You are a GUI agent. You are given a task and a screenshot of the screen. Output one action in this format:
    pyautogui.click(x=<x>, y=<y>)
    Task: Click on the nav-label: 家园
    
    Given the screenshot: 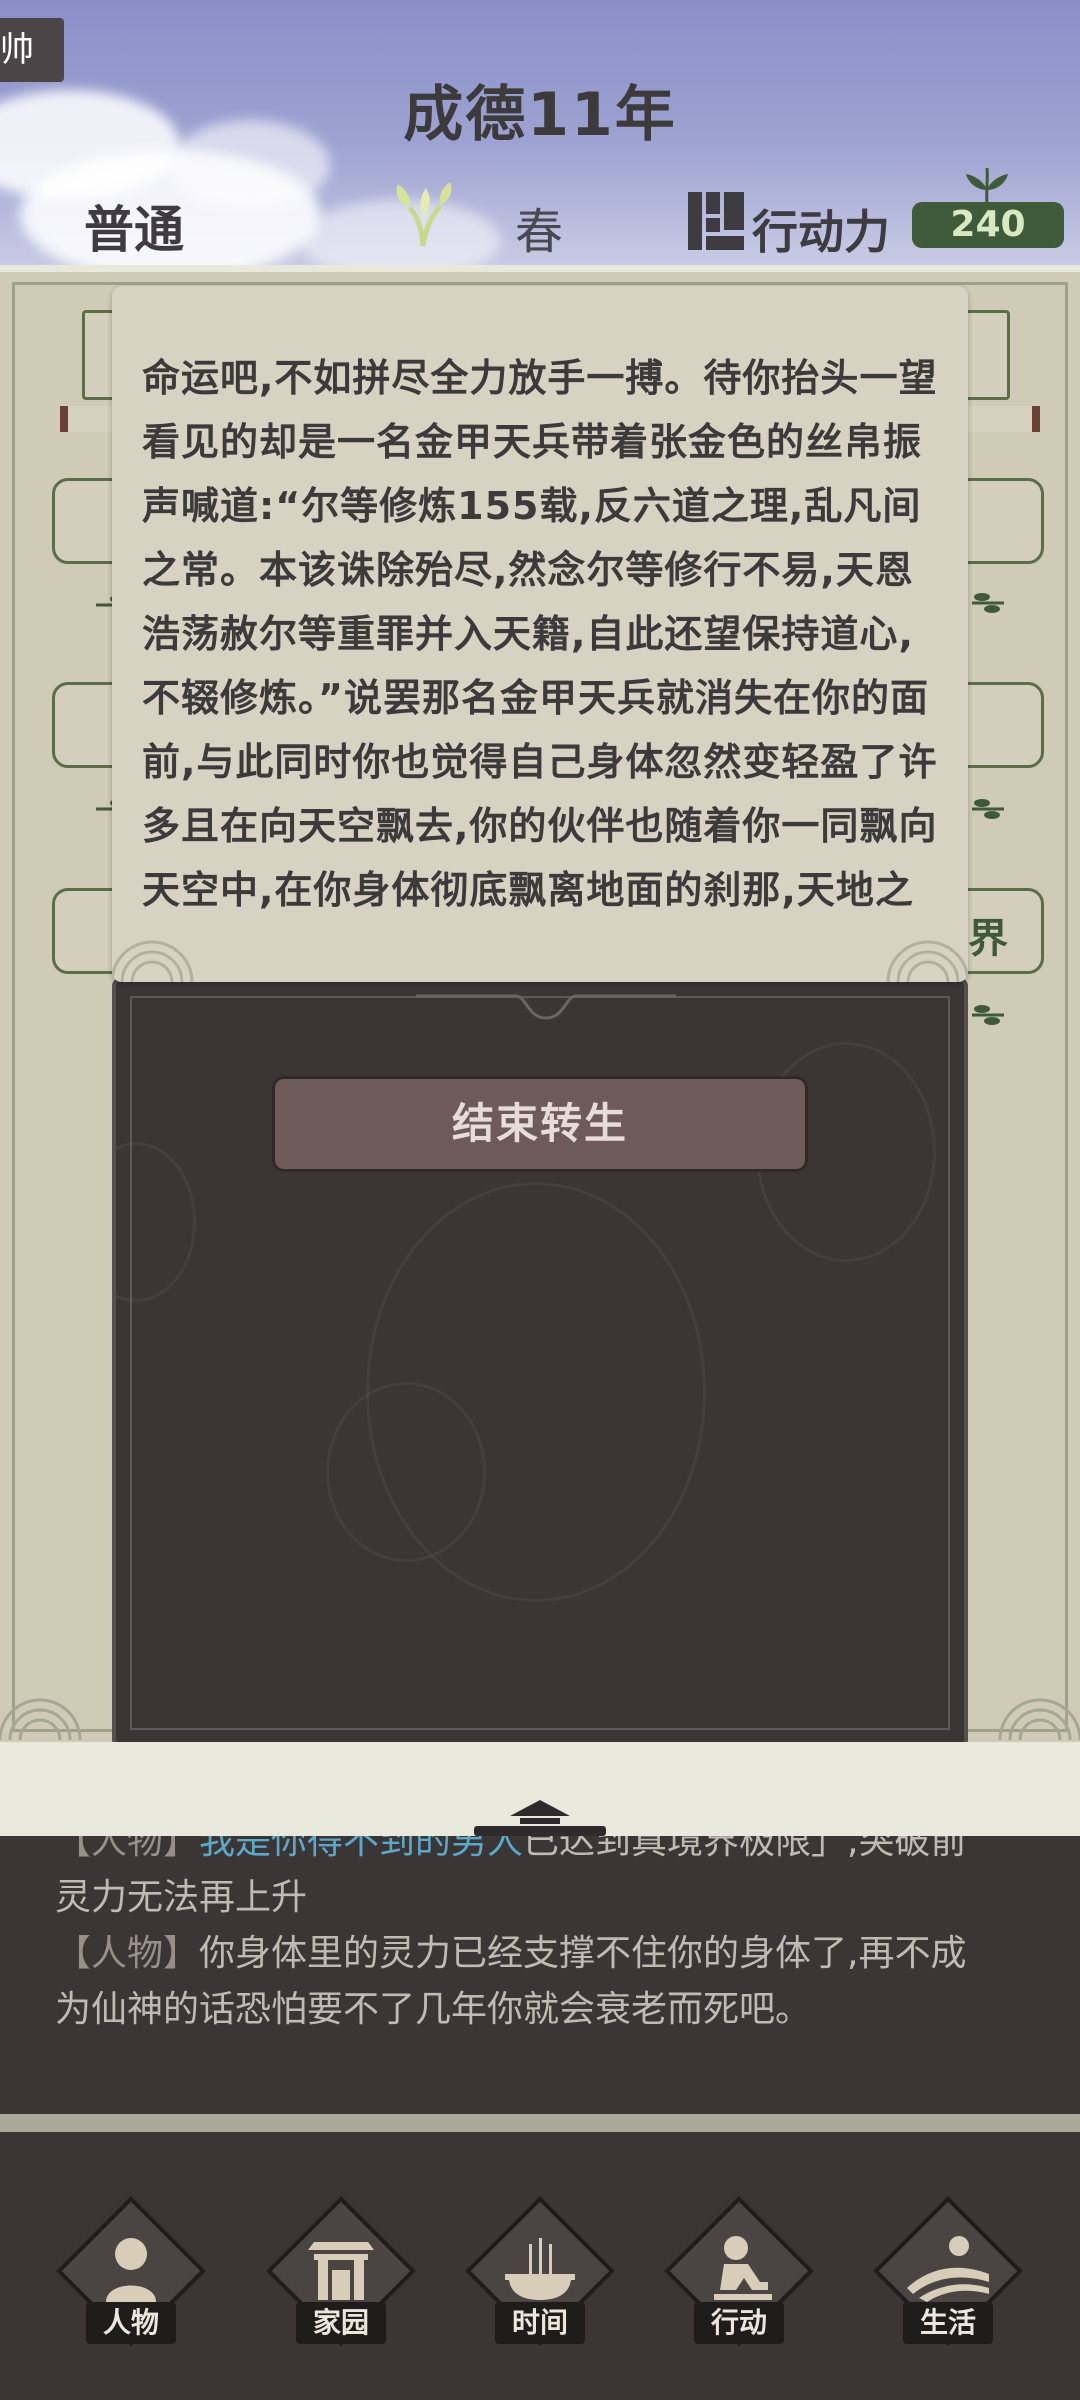 What is the action you would take?
    pyautogui.click(x=341, y=2323)
    